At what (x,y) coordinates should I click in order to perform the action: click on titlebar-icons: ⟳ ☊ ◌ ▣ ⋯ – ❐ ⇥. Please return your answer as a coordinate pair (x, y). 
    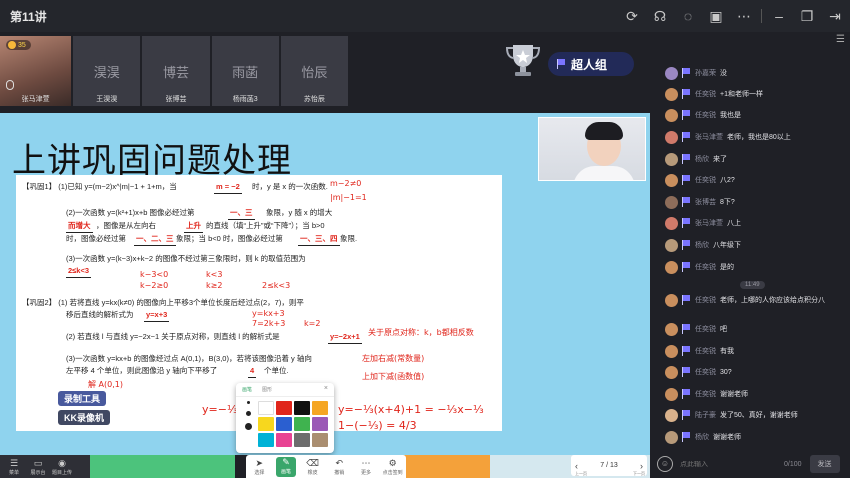
    Looking at the image, I should click on (733, 16).